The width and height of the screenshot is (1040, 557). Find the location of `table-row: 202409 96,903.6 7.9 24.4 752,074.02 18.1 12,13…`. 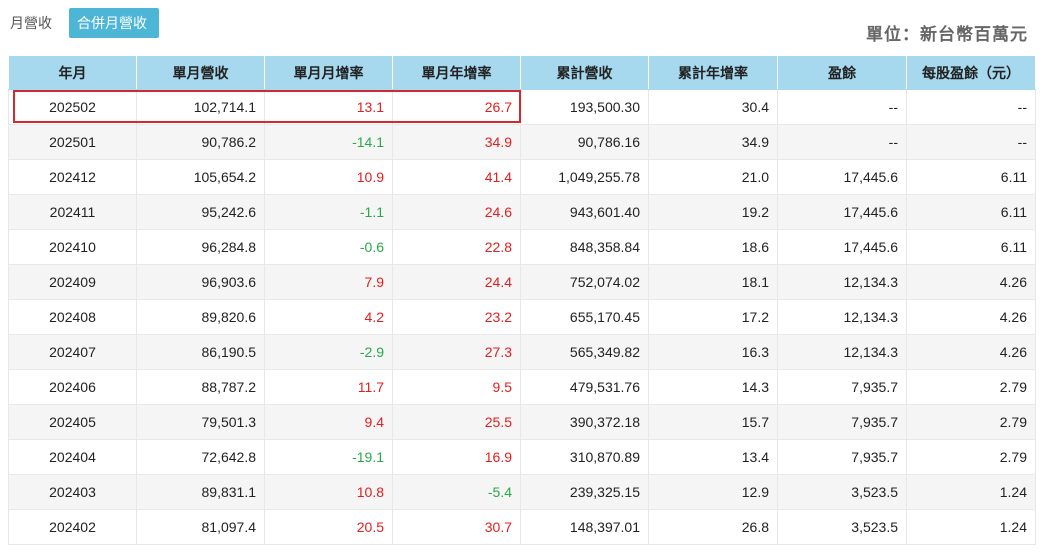

table-row: 202409 96,903.6 7.9 24.4 752,074.02 18.1 12,13… is located at coordinates (522, 282).